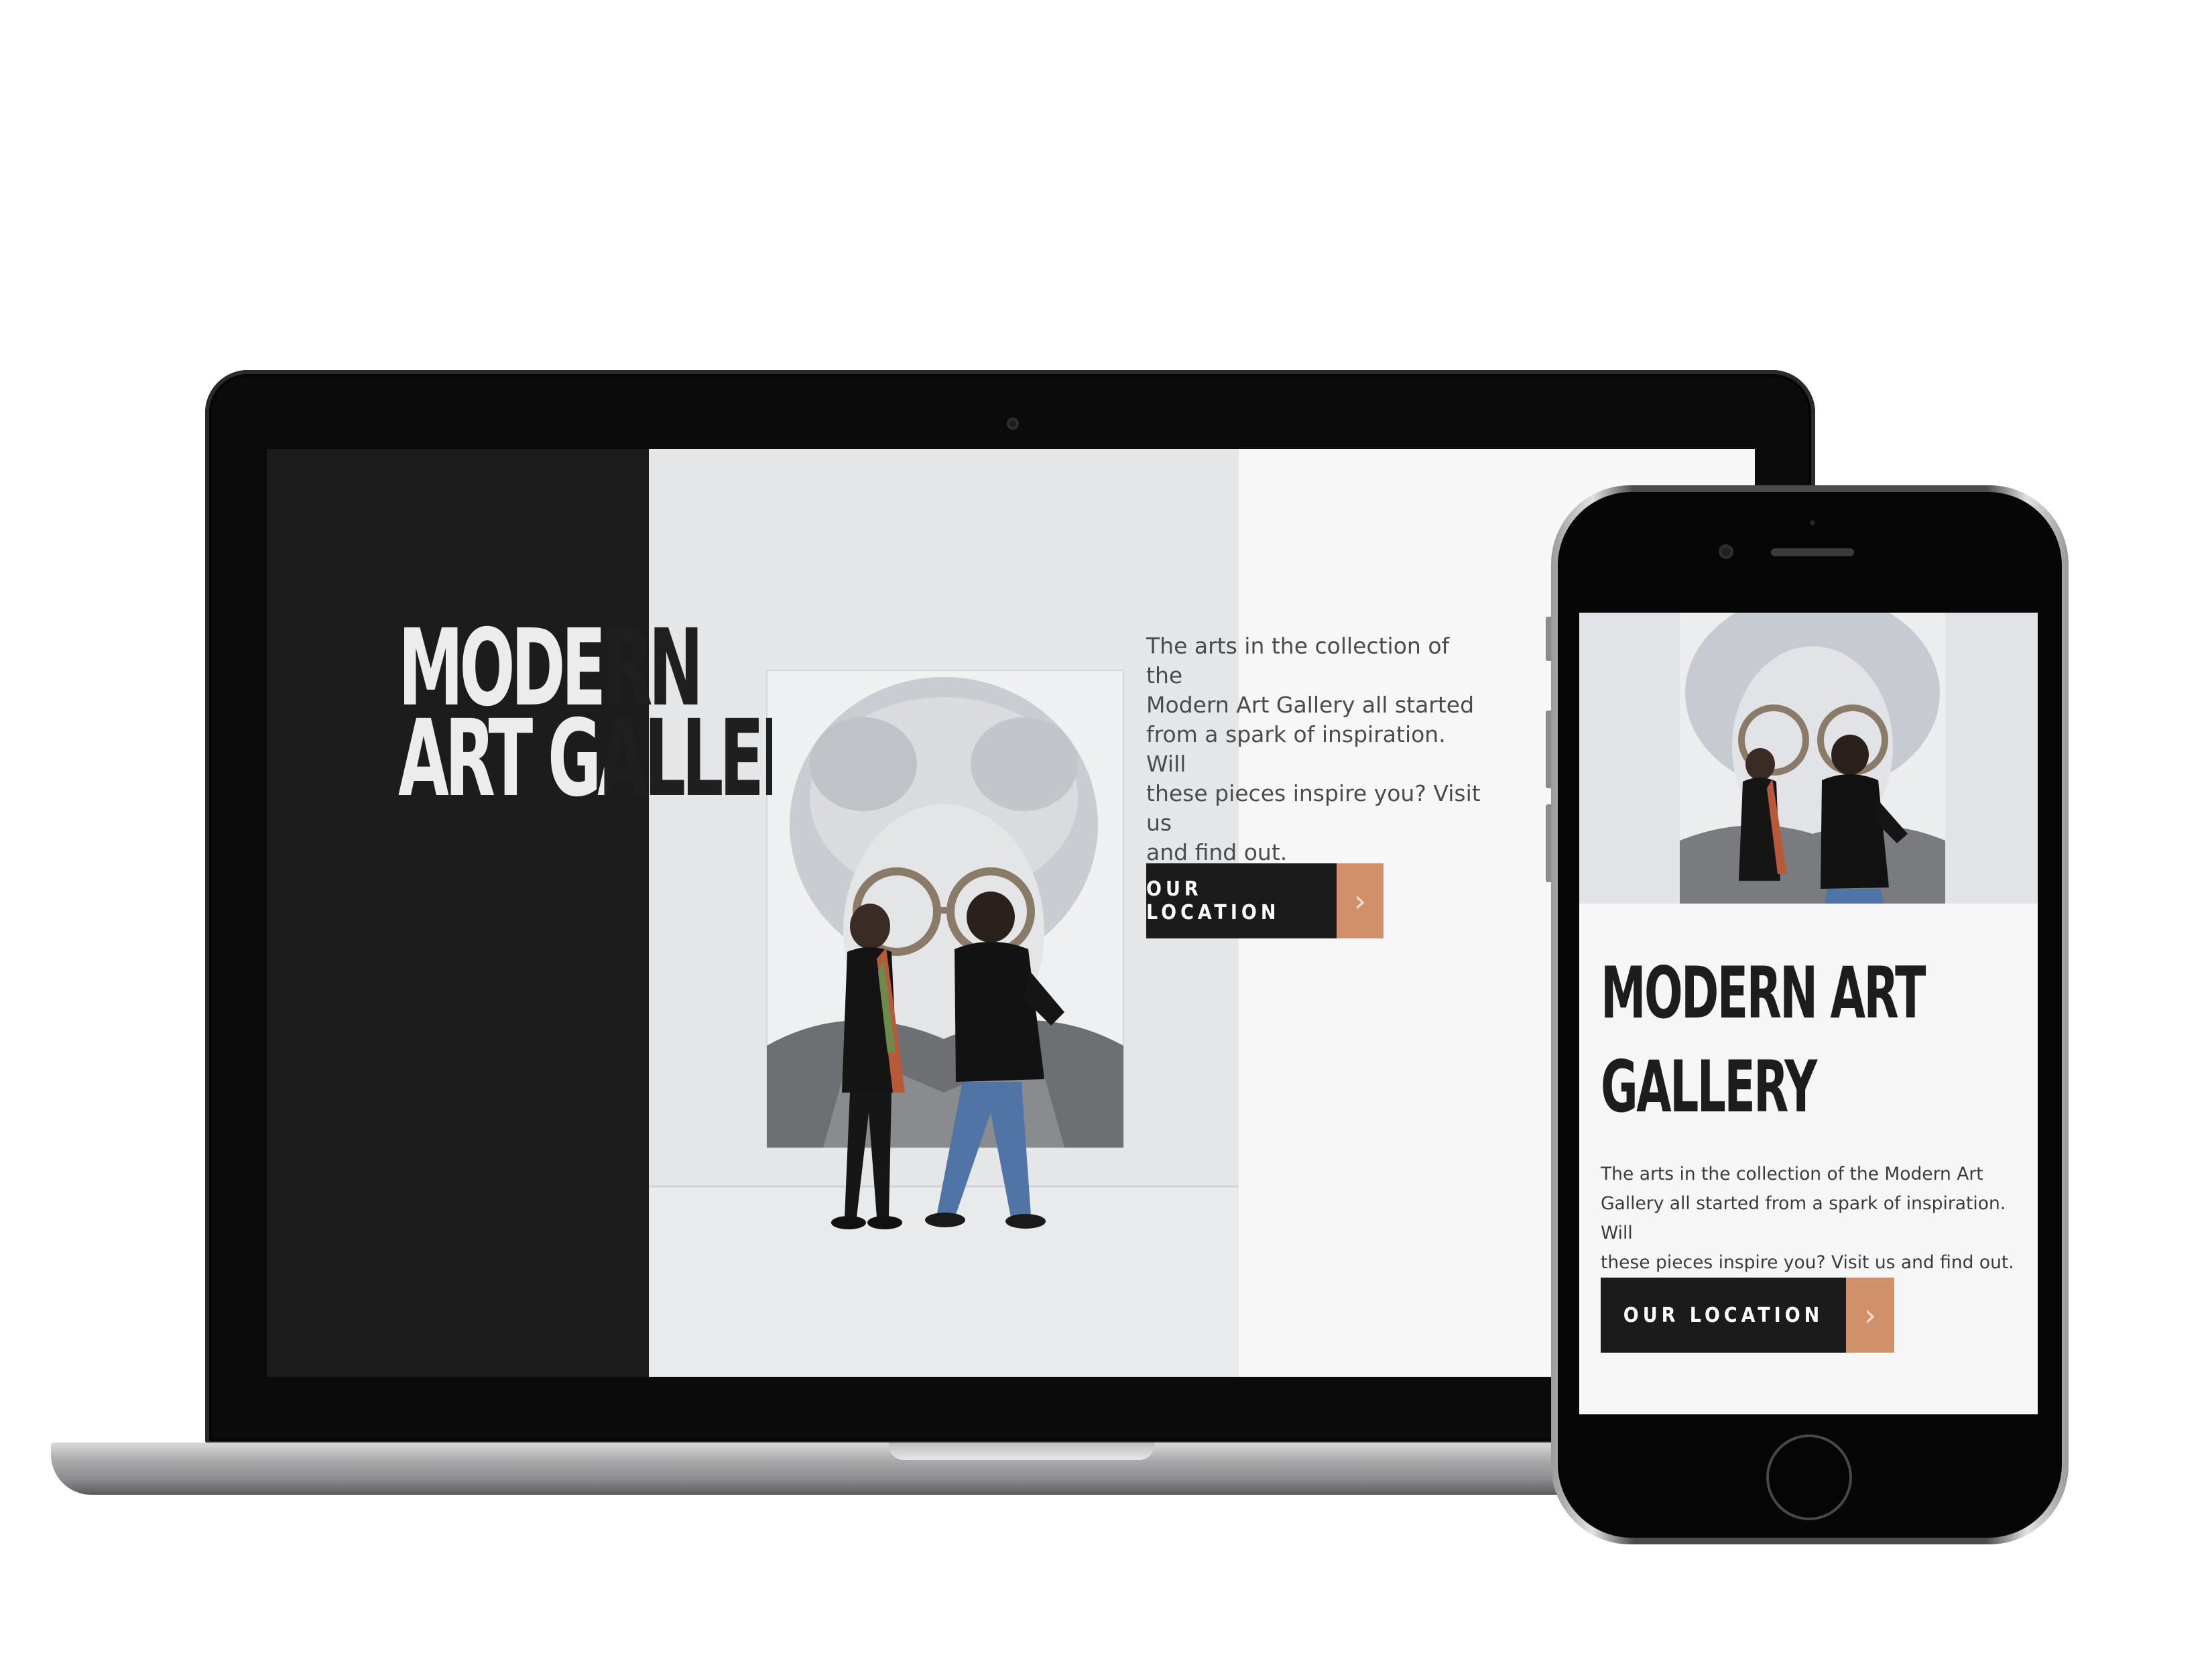  What do you see at coordinates (1313, 808) in the screenshot?
I see `description-line: these pieces inspire you? Visit us` at bounding box center [1313, 808].